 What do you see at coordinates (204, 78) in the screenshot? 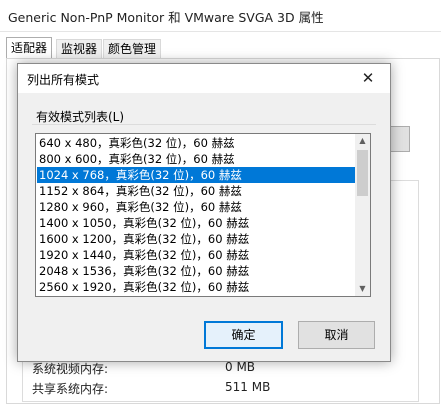
I see `dialog-titlebar: 列出所有模式 ✕` at bounding box center [204, 78].